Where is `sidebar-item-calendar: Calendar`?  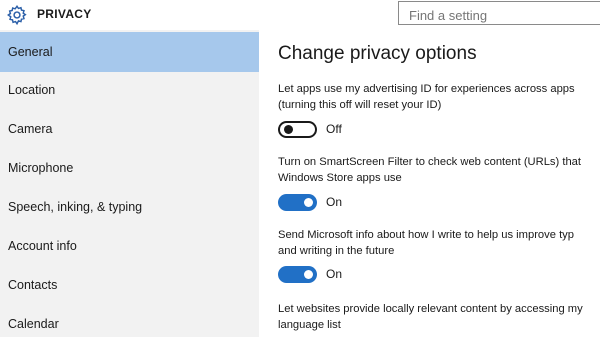
sidebar-item-calendar: Calendar is located at coordinates (129, 320).